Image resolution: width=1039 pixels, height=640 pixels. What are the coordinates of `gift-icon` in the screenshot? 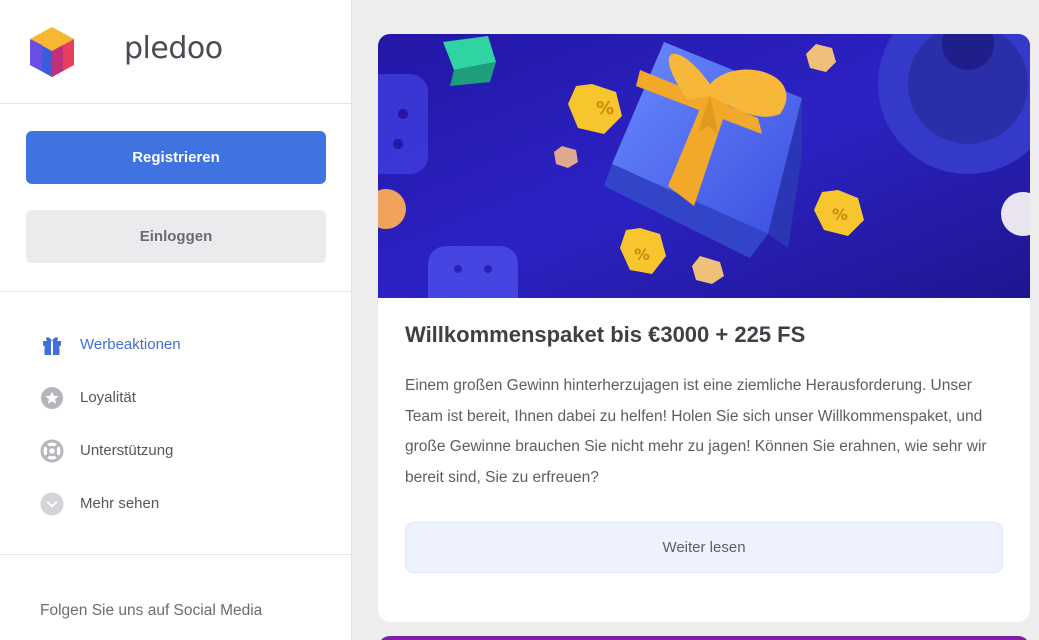 It's located at (52, 345).